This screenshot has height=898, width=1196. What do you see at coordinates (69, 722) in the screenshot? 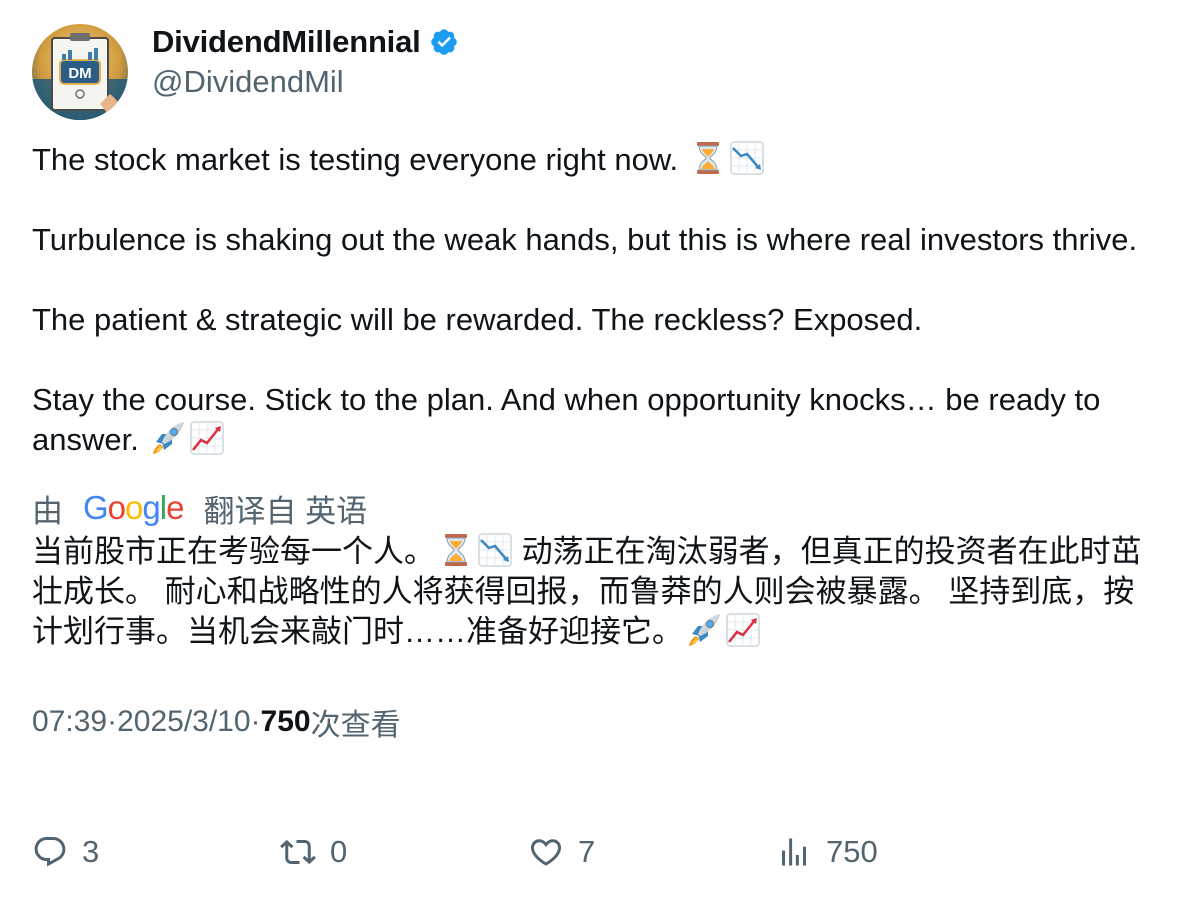
I see `tweet-time: 07:39` at bounding box center [69, 722].